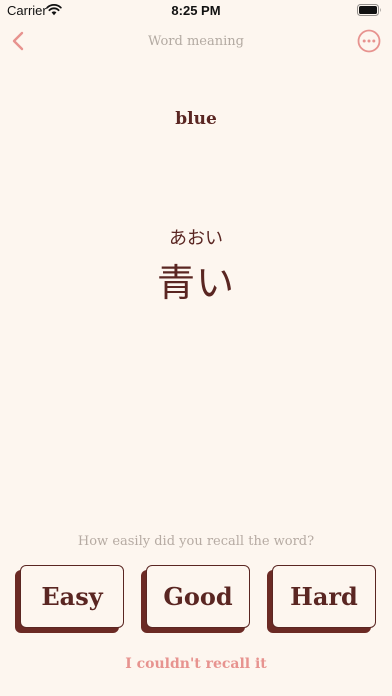 Image resolution: width=392 pixels, height=696 pixels. I want to click on word-meaning: blue, so click(196, 119).